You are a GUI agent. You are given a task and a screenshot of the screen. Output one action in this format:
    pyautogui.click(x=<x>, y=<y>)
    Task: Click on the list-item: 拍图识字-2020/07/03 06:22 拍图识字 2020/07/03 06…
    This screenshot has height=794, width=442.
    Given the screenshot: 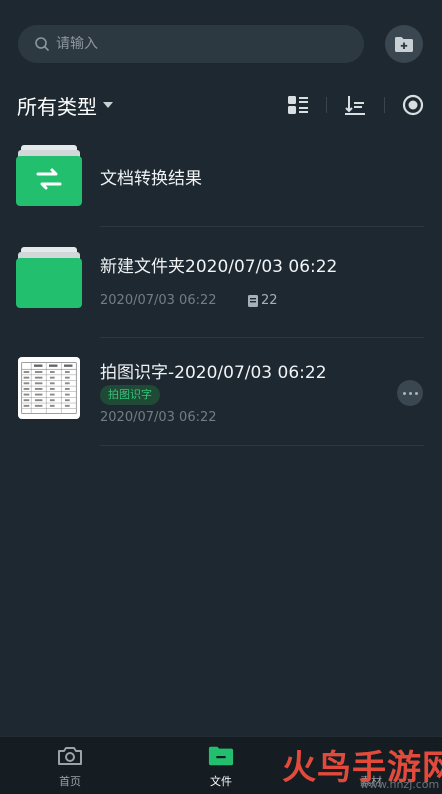 What is the action you would take?
    pyautogui.click(x=220, y=400)
    